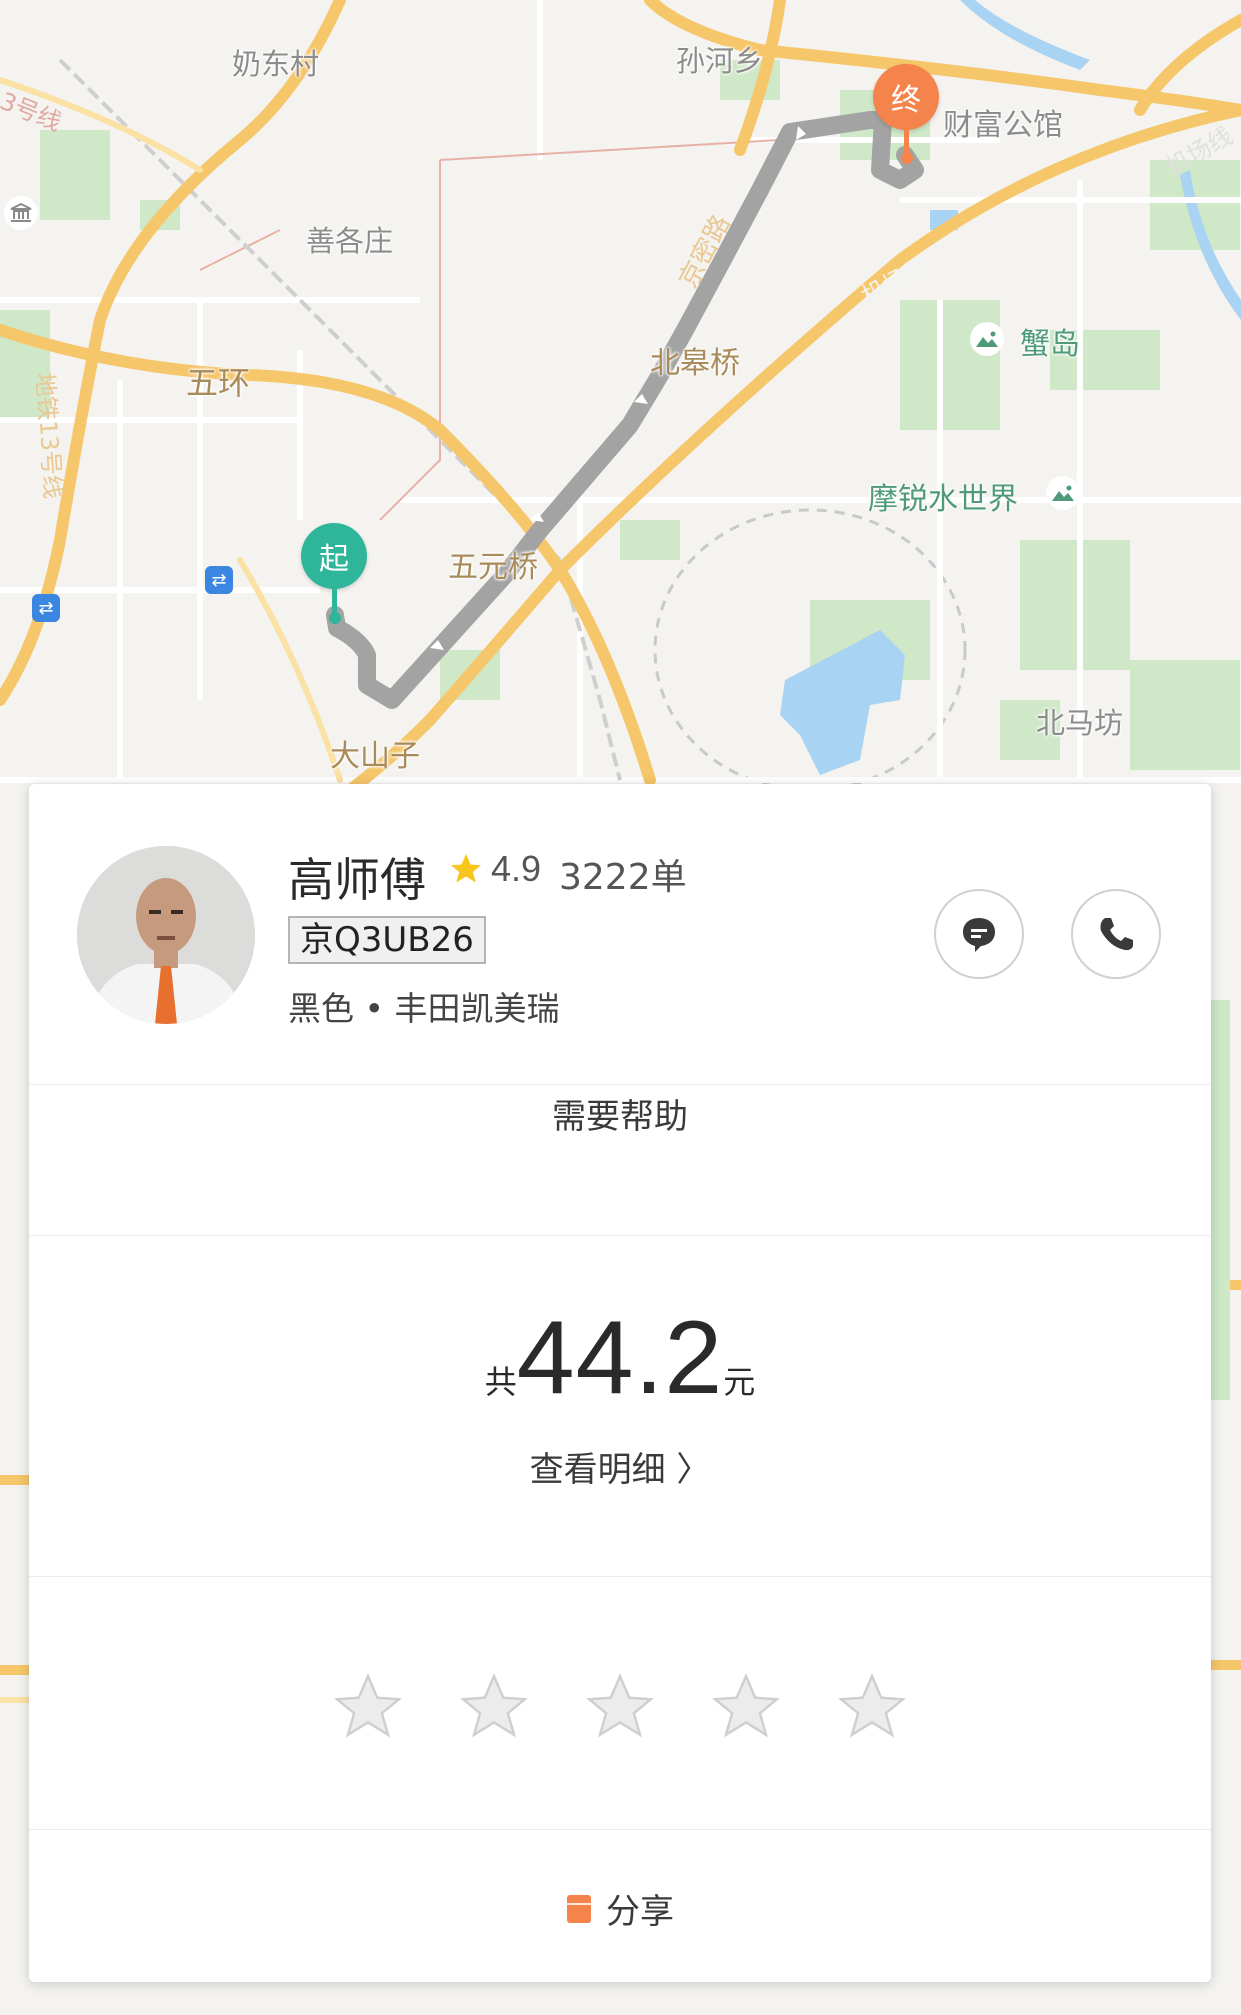 The width and height of the screenshot is (1241, 2015). What do you see at coordinates (350, 241) in the screenshot?
I see `map-label-shangezhuang: 善各庄` at bounding box center [350, 241].